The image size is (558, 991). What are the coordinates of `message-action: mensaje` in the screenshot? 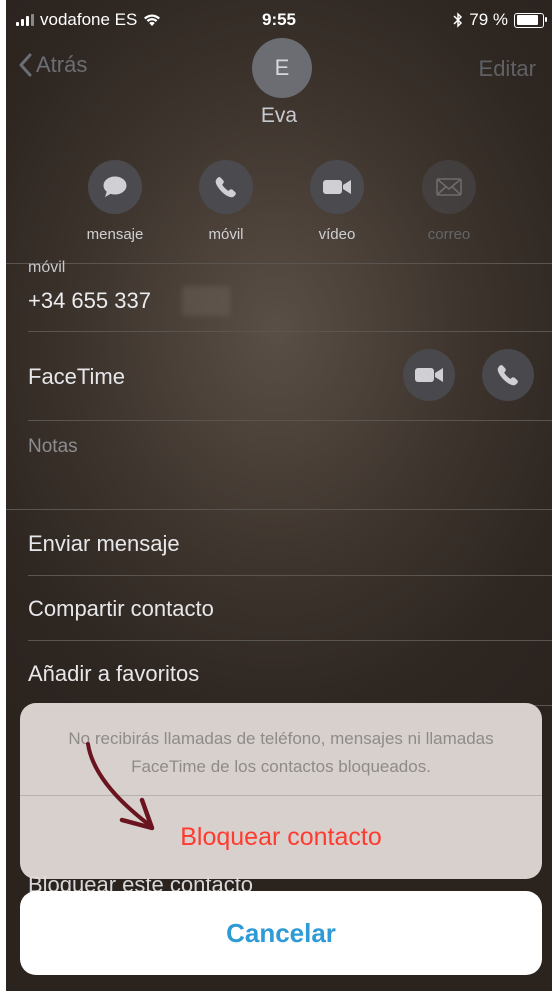 It's located at (115, 201).